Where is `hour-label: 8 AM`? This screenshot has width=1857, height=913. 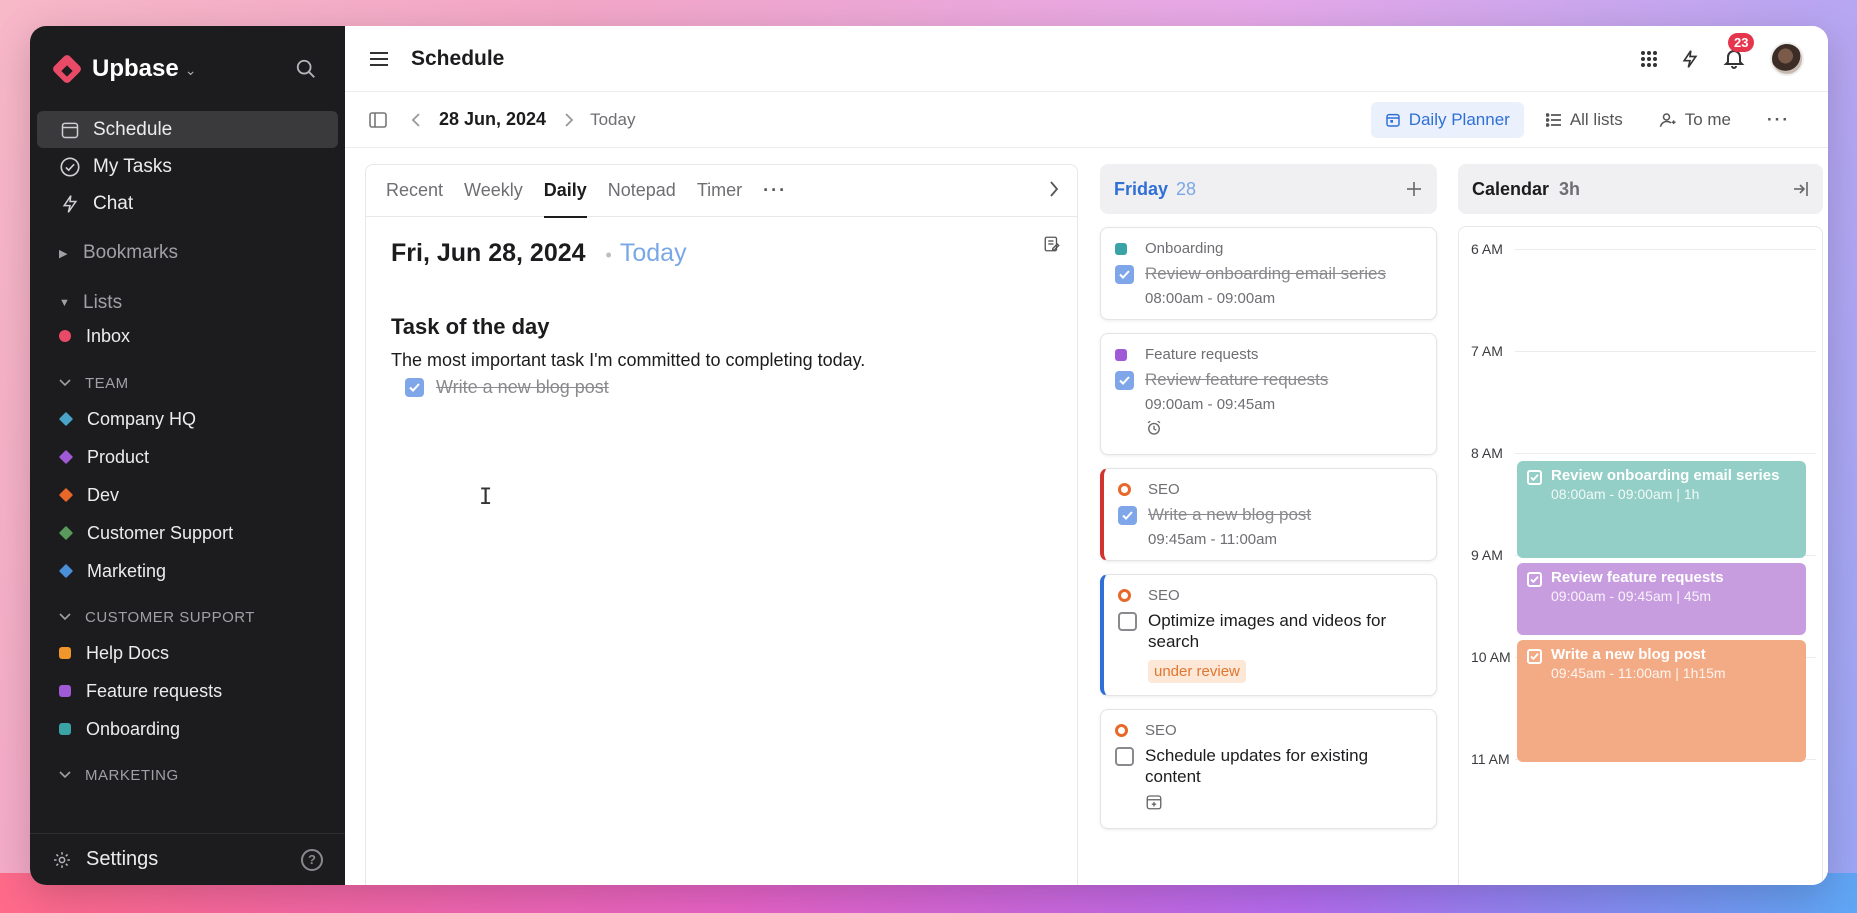
hour-label: 8 AM is located at coordinates (1487, 453).